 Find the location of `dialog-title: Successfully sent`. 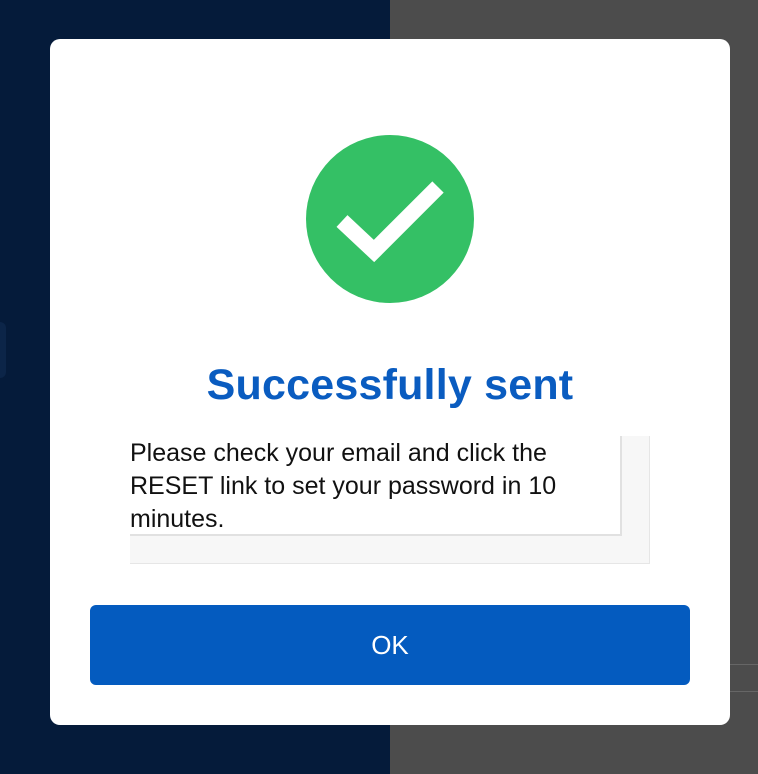

dialog-title: Successfully sent is located at coordinates (390, 385).